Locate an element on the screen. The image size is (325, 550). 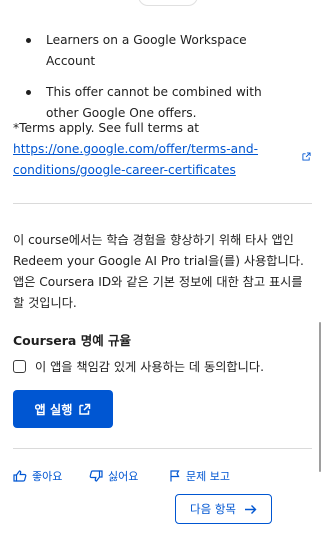
arrow-right-icon is located at coordinates (250, 509).